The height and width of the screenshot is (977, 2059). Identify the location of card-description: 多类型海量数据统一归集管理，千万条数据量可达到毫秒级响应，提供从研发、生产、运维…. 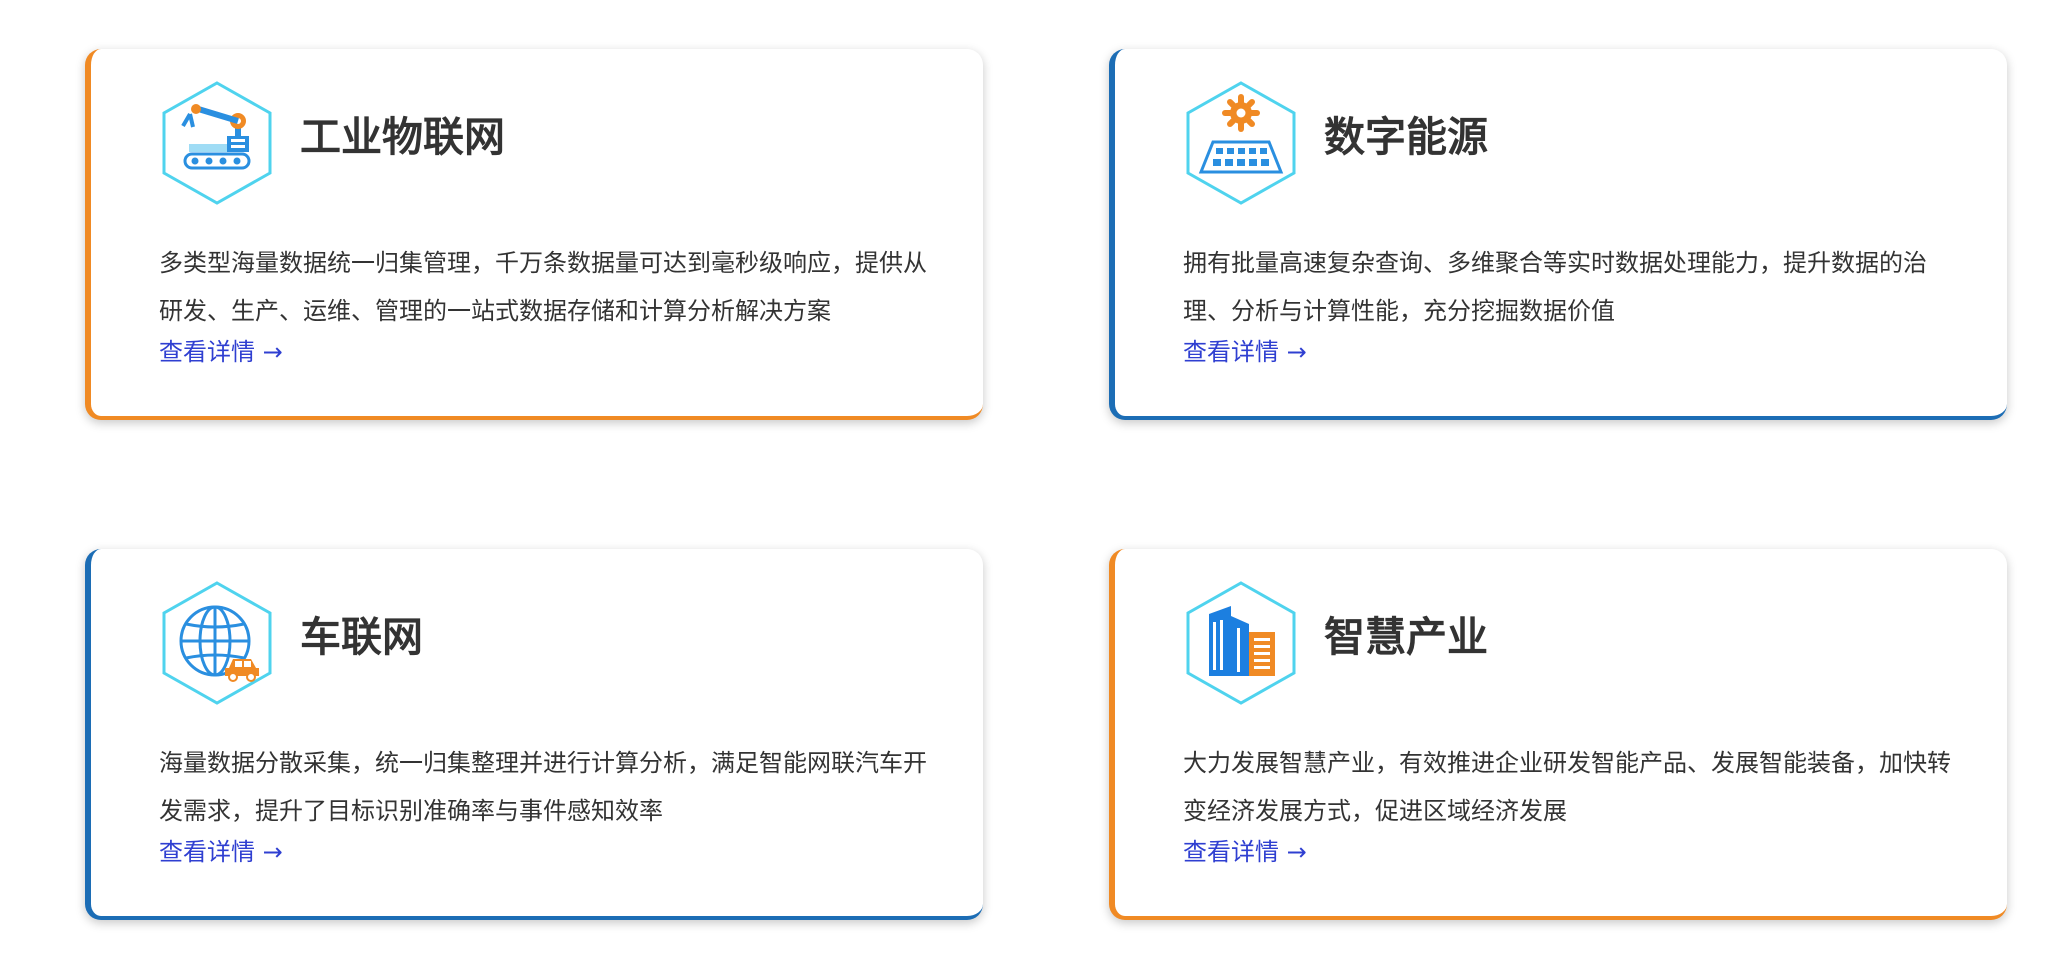
(543, 287).